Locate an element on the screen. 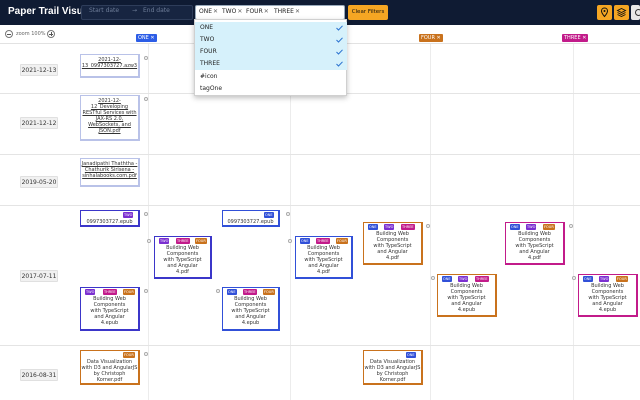 The image size is (640, 400). zoom-level: zoom 100% is located at coordinates (31, 34).